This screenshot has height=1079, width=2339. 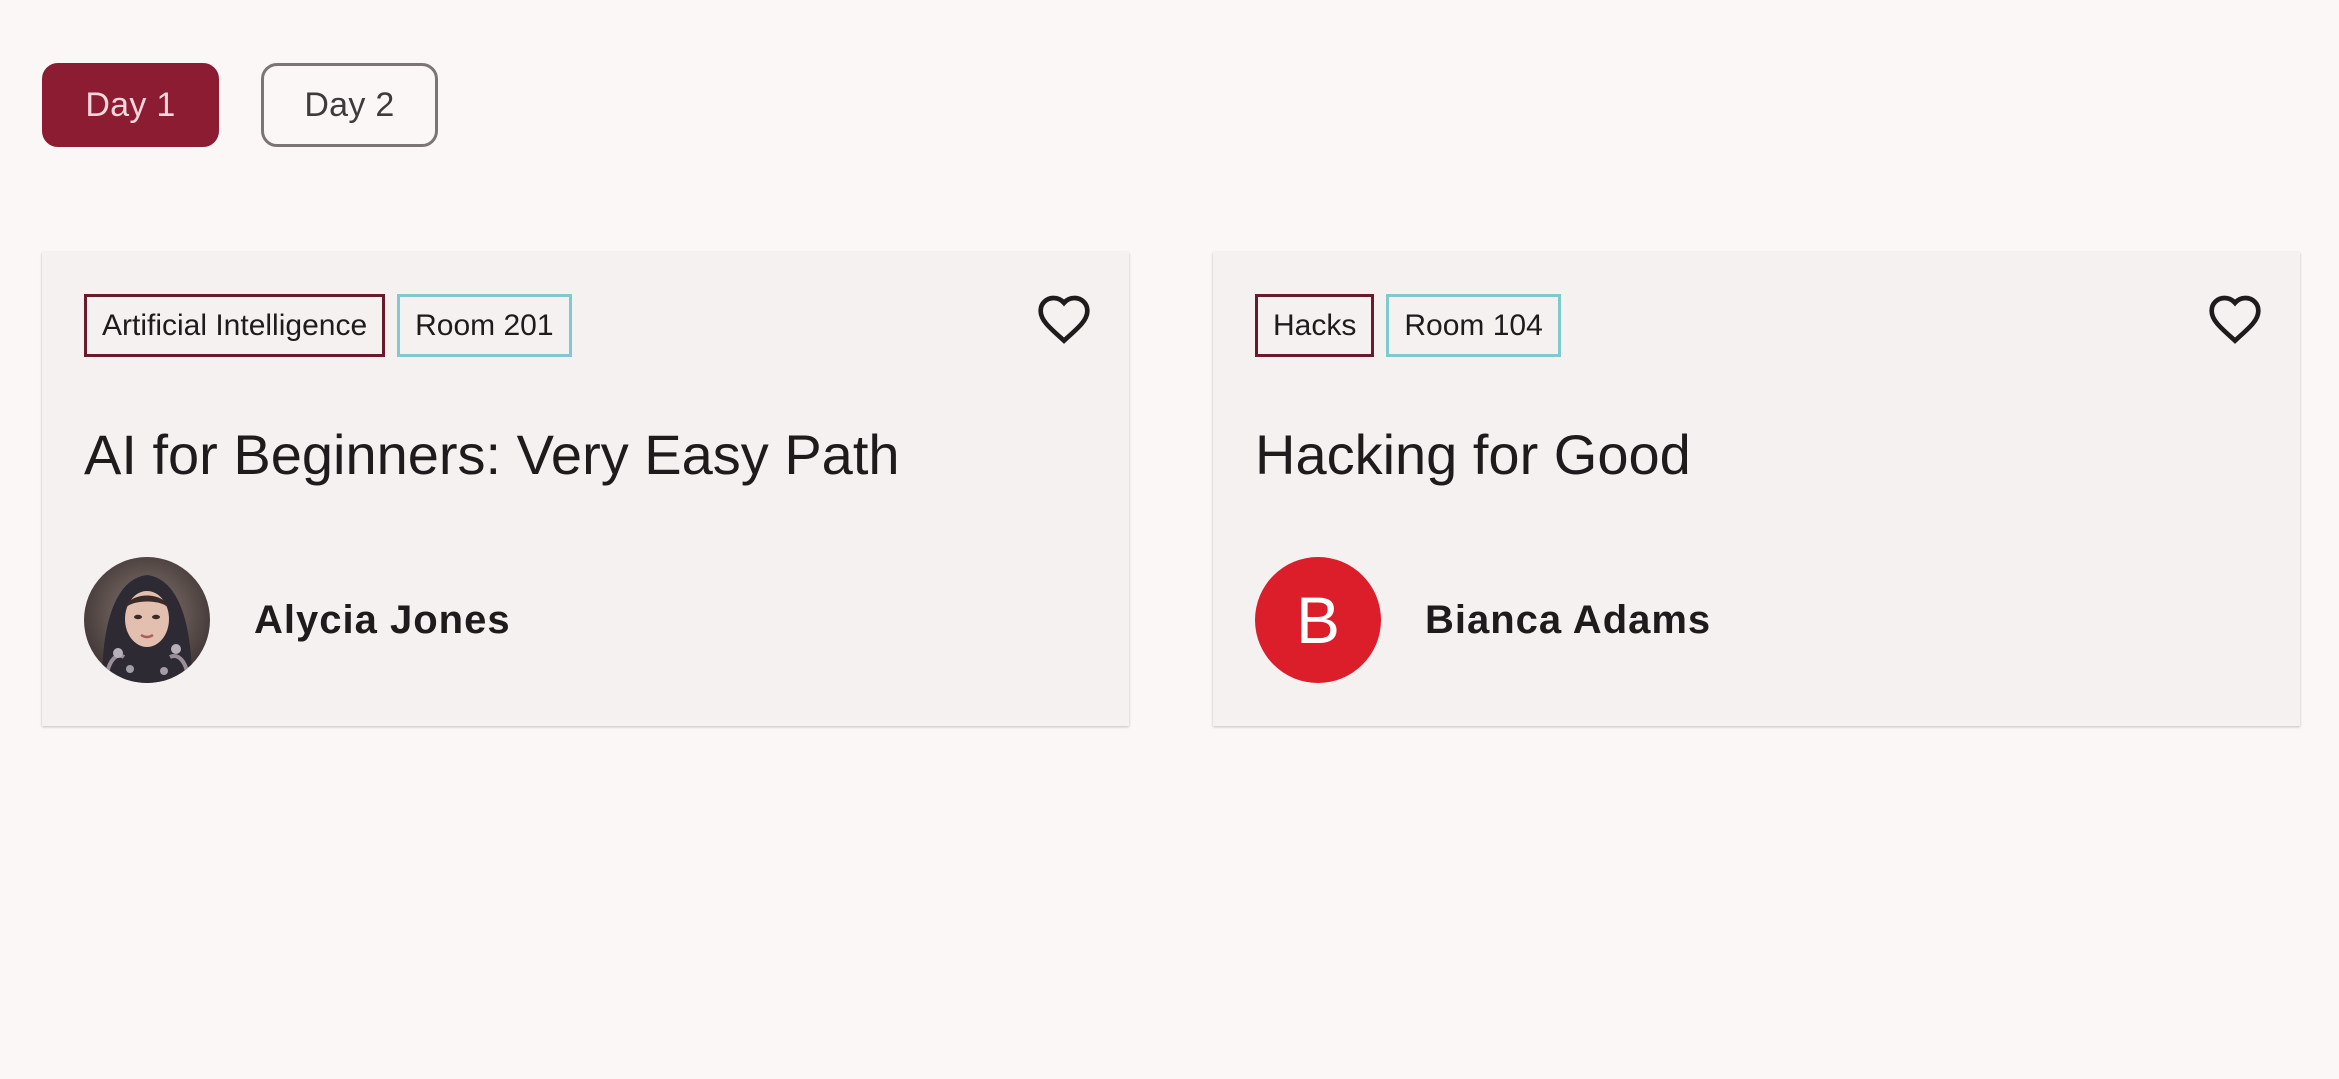 What do you see at coordinates (484, 325) in the screenshot?
I see `room-tag: Room 201` at bounding box center [484, 325].